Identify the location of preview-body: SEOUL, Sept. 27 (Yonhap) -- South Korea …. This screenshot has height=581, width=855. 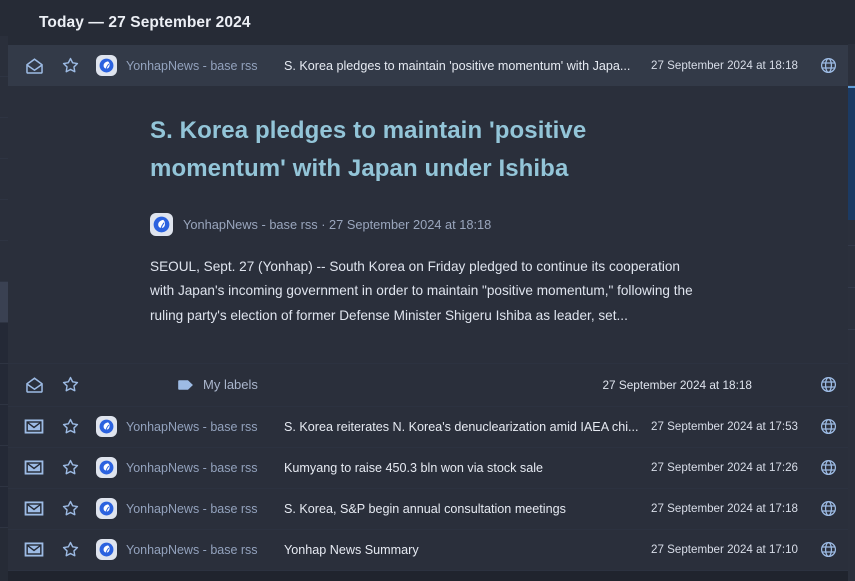
(421, 290).